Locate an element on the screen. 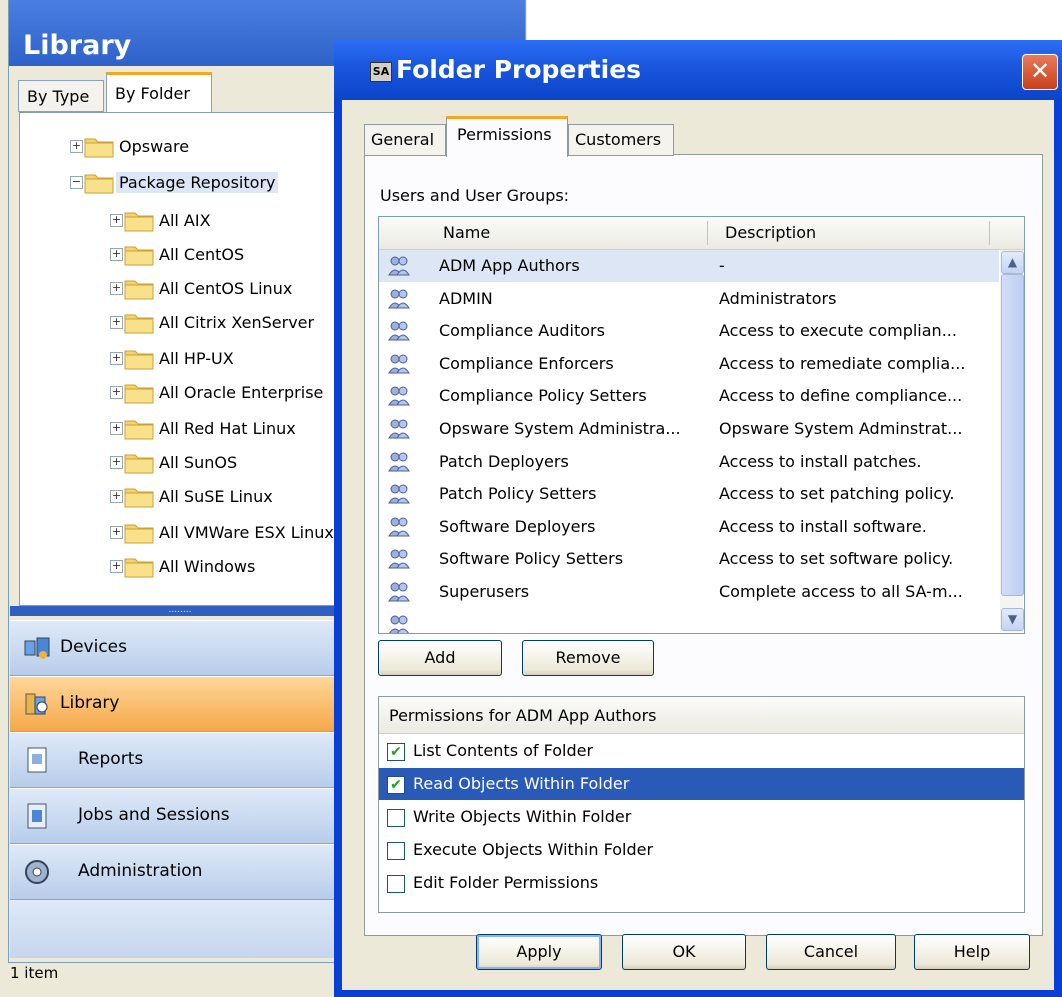 The width and height of the screenshot is (1062, 997). tab-by-type: By Type is located at coordinates (61, 96).